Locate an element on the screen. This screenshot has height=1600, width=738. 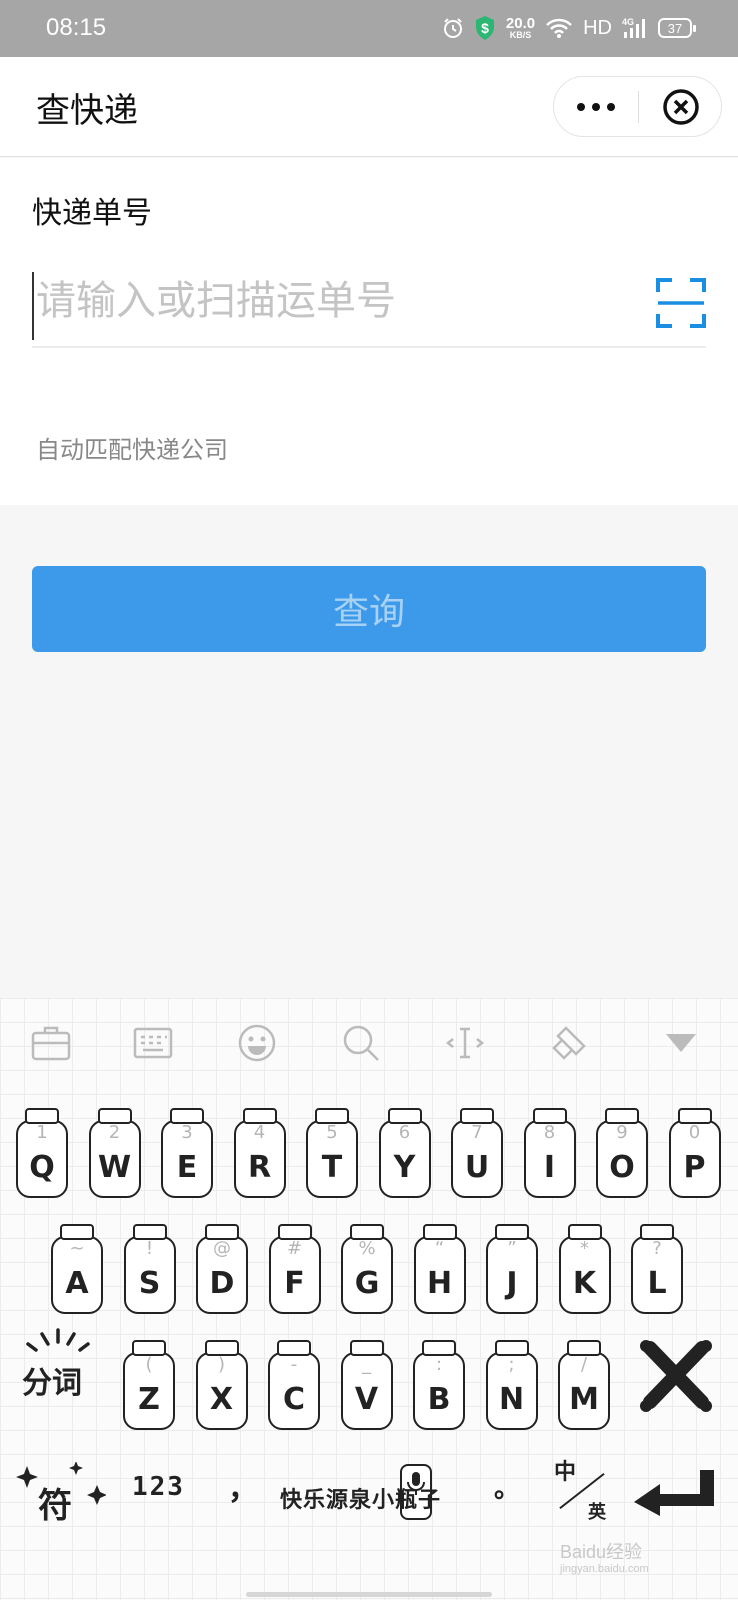
key-i: 8I is located at coordinates (549, 1153).